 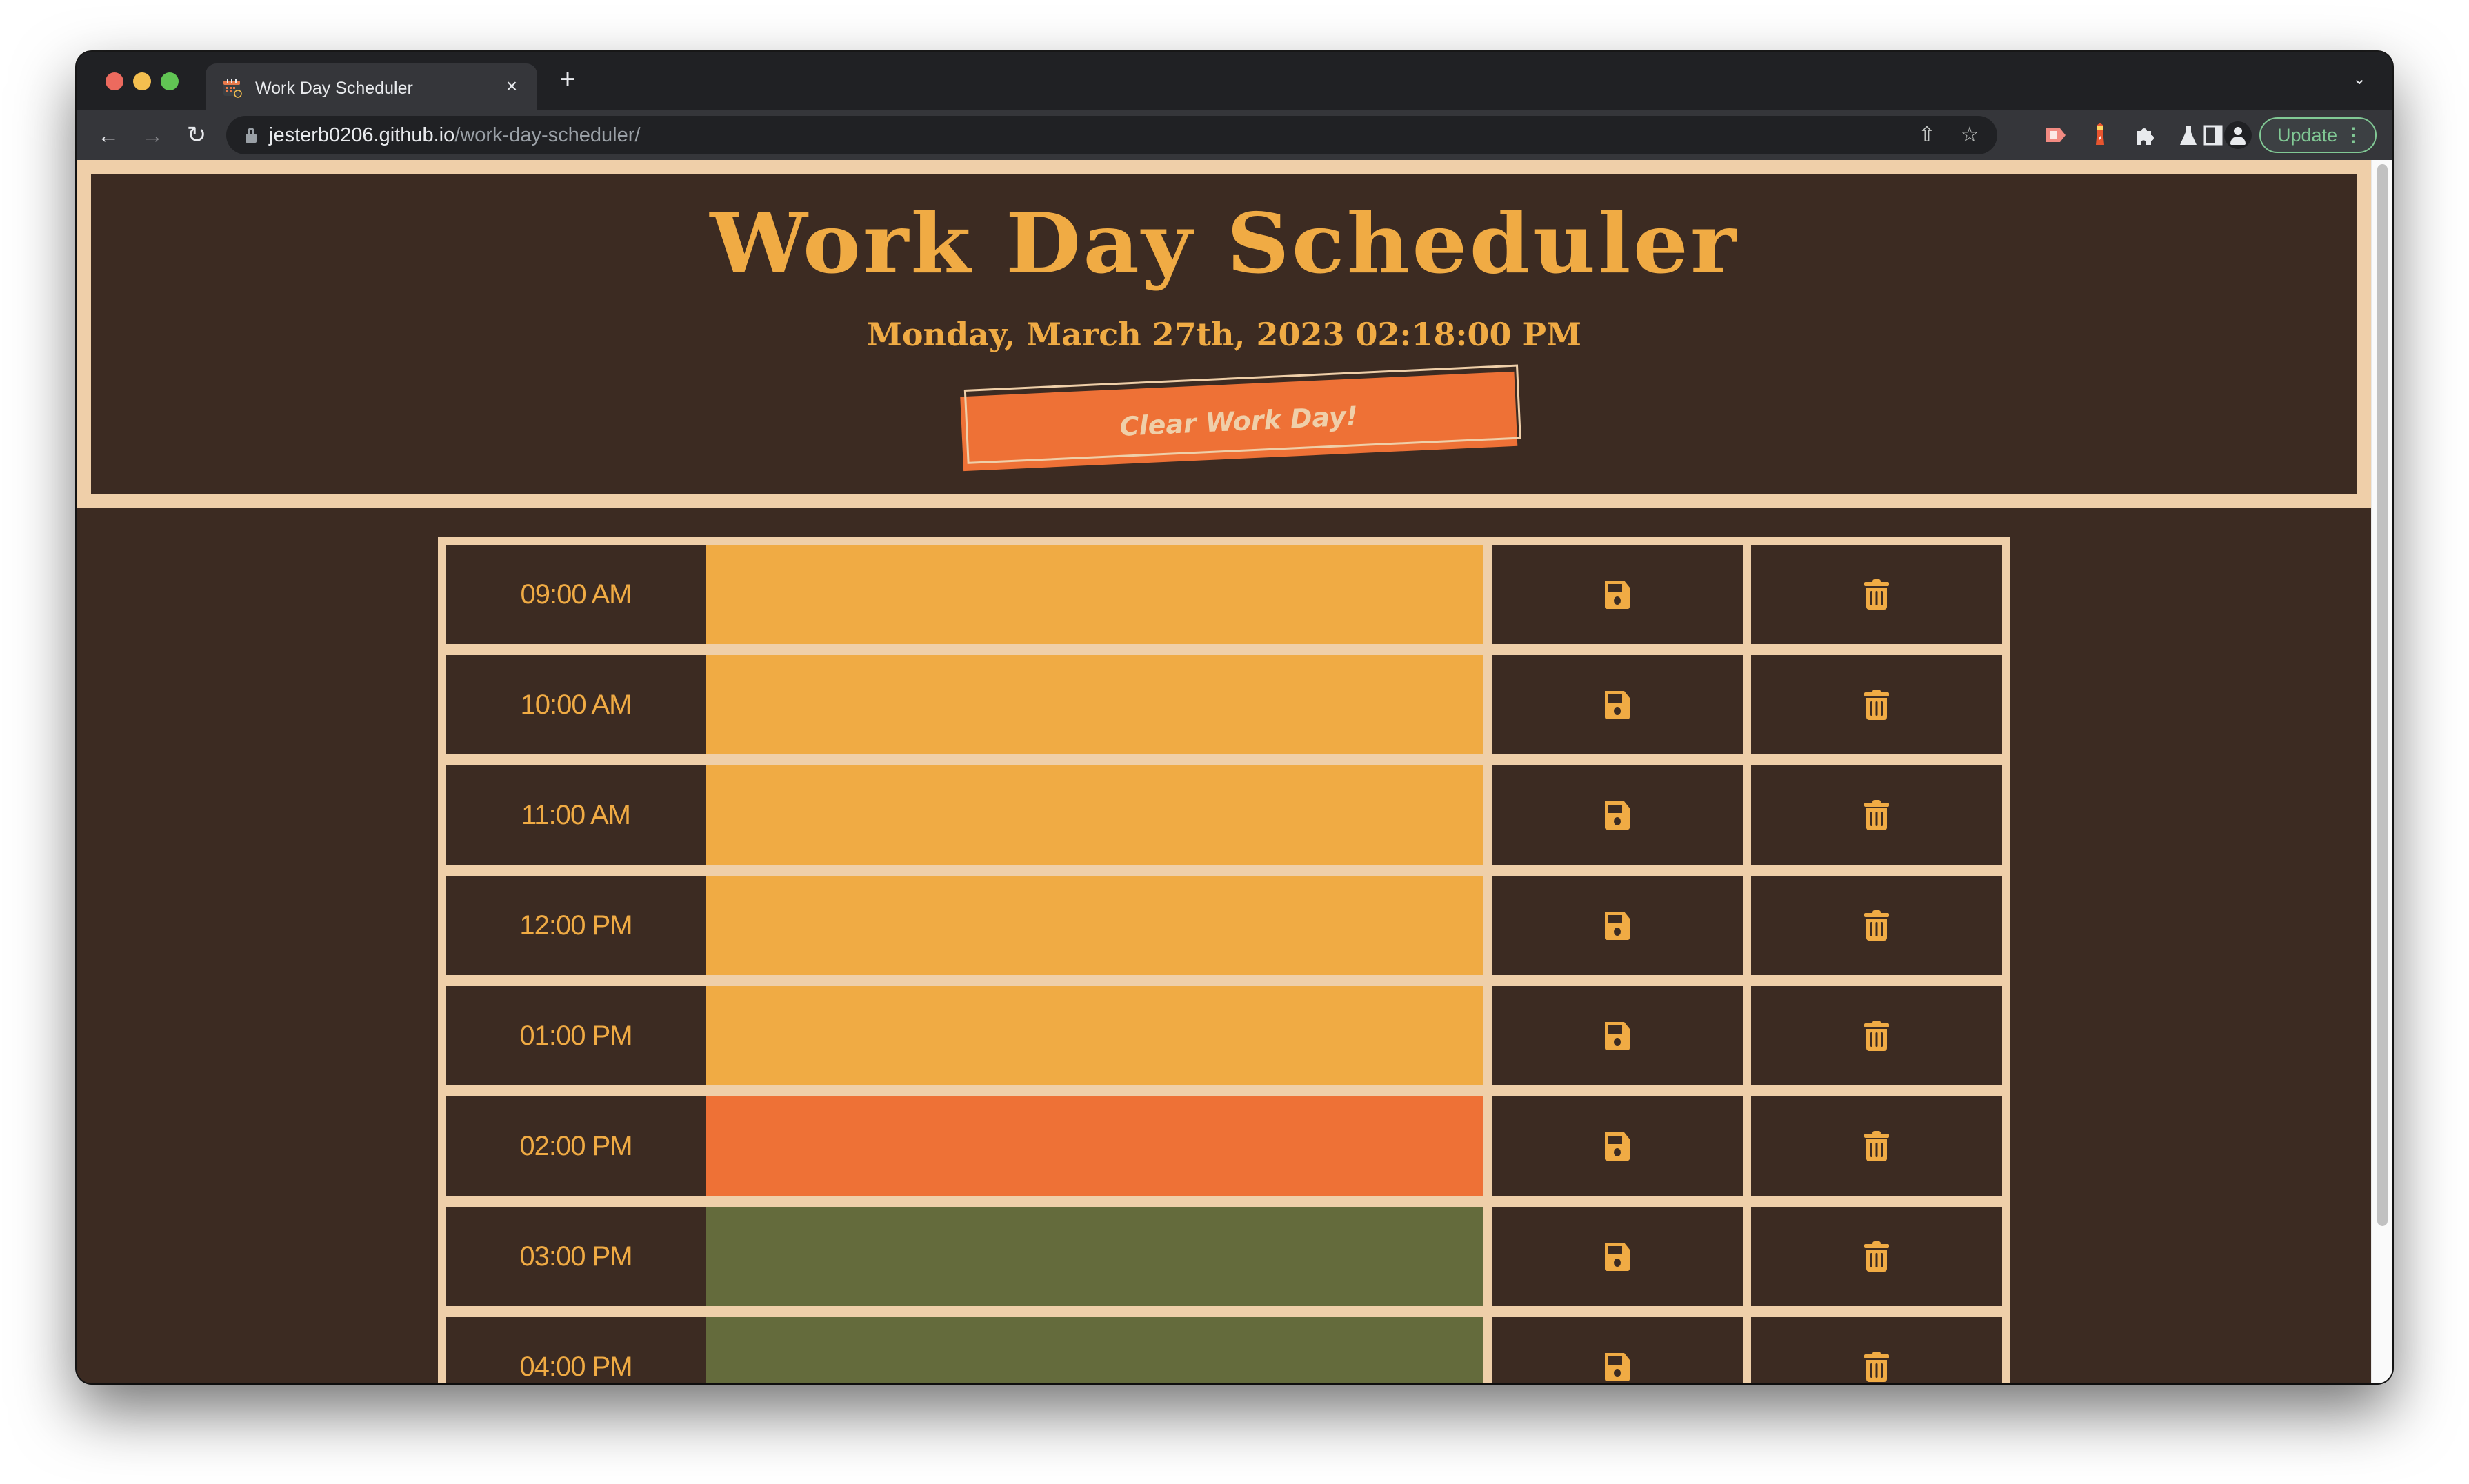 What do you see at coordinates (2353, 136) in the screenshot?
I see `kebab-menu-icon: ⋮` at bounding box center [2353, 136].